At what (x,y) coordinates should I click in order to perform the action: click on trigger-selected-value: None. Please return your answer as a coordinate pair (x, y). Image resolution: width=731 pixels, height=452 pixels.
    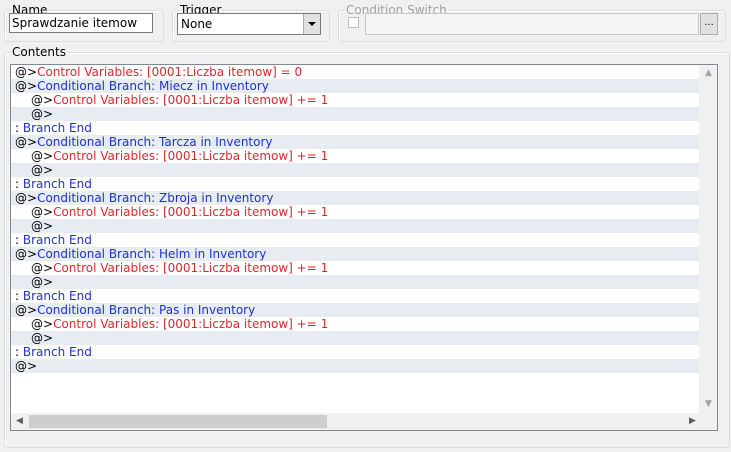
    Looking at the image, I should click on (197, 24).